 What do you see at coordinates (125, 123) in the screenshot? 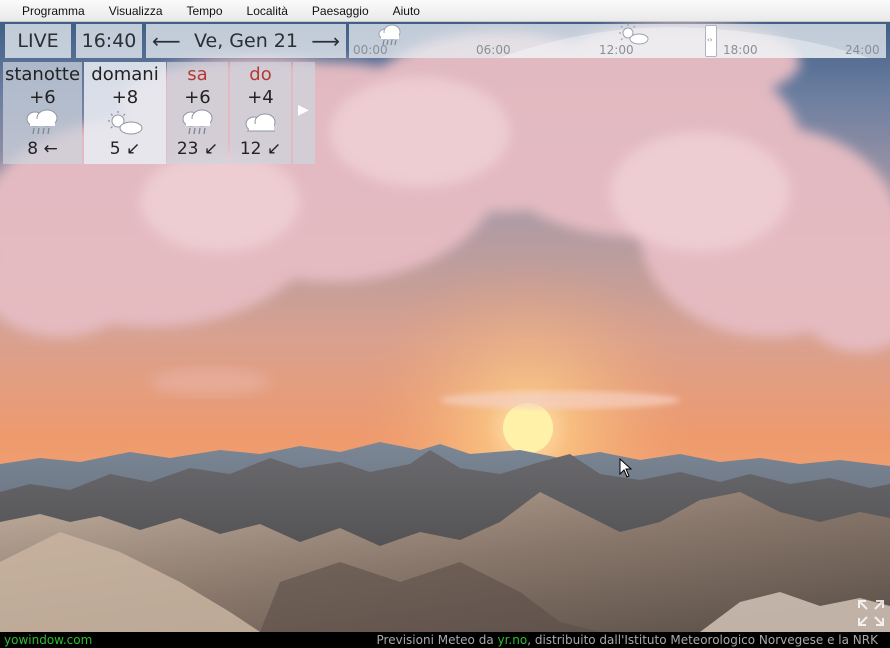
I see `sun-cloud-icon` at bounding box center [125, 123].